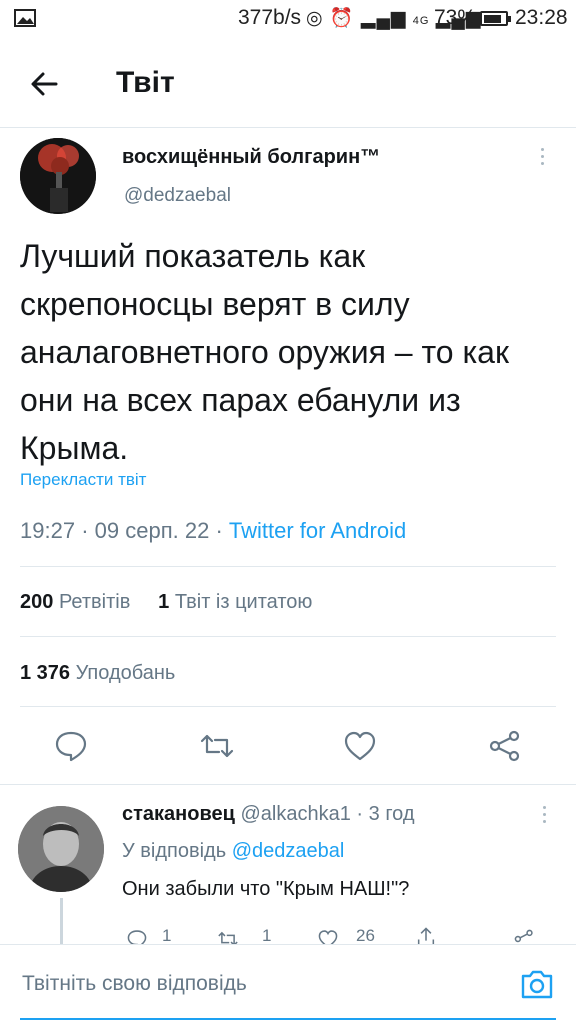 This screenshot has width=576, height=1025. What do you see at coordinates (145, 82) in the screenshot?
I see `page-title: Твіт` at bounding box center [145, 82].